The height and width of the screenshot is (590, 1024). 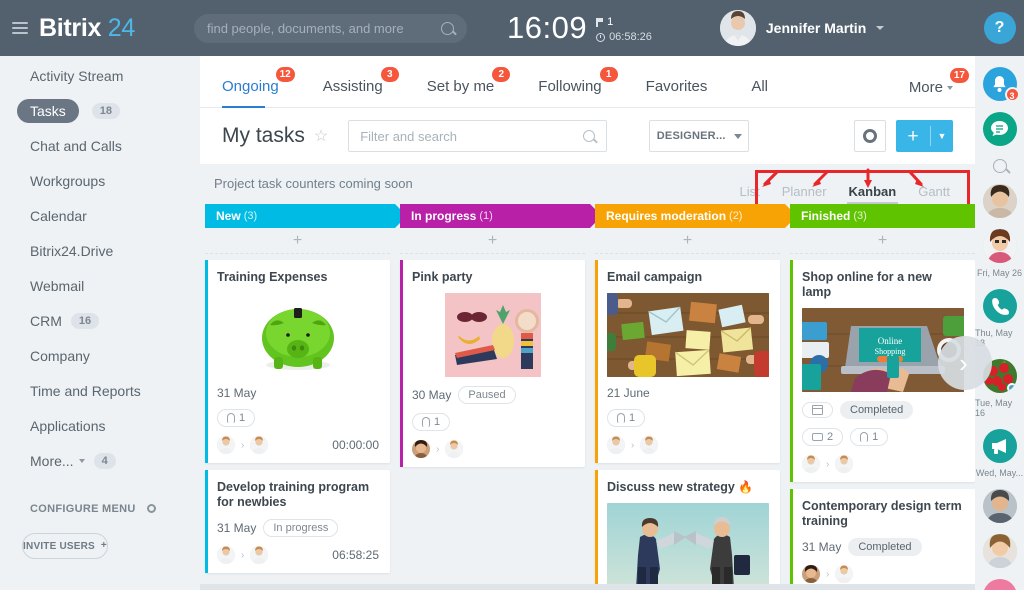 I want to click on view-kanban: Kanban, so click(x=872, y=194).